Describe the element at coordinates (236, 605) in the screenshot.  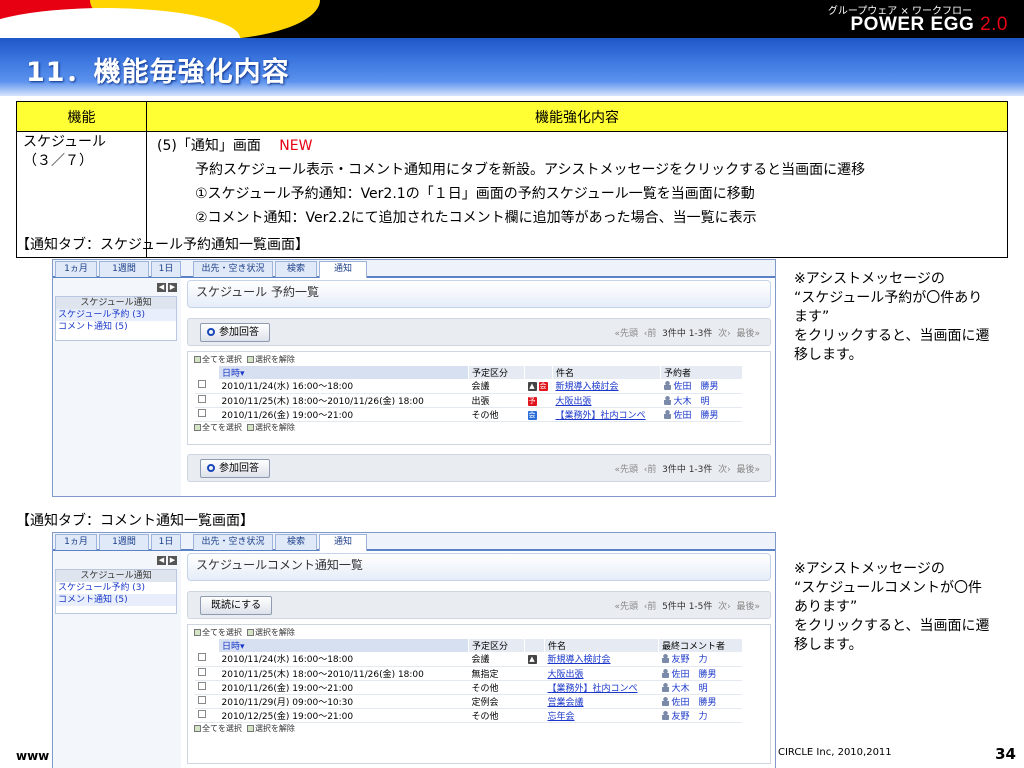
I see `mark-read-button: 既読にする` at that location.